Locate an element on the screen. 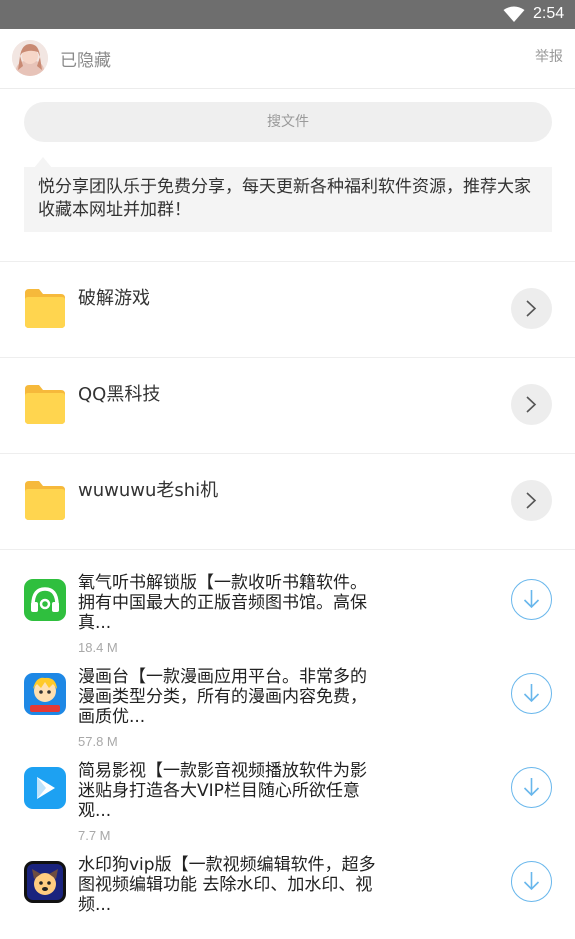 The height and width of the screenshot is (939, 575). watermark-dog-app-icon is located at coordinates (45, 882).